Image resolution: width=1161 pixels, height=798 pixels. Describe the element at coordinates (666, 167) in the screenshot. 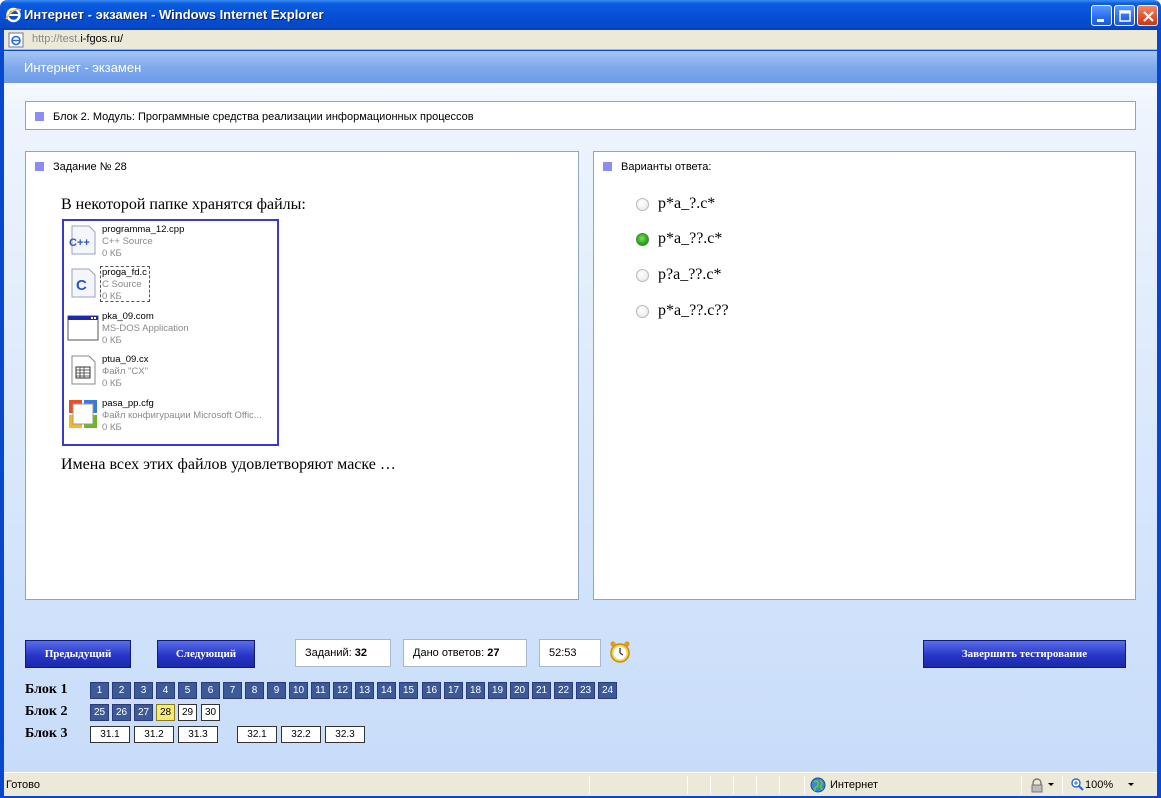

I see `answers-heading: Варианты ответа:` at that location.